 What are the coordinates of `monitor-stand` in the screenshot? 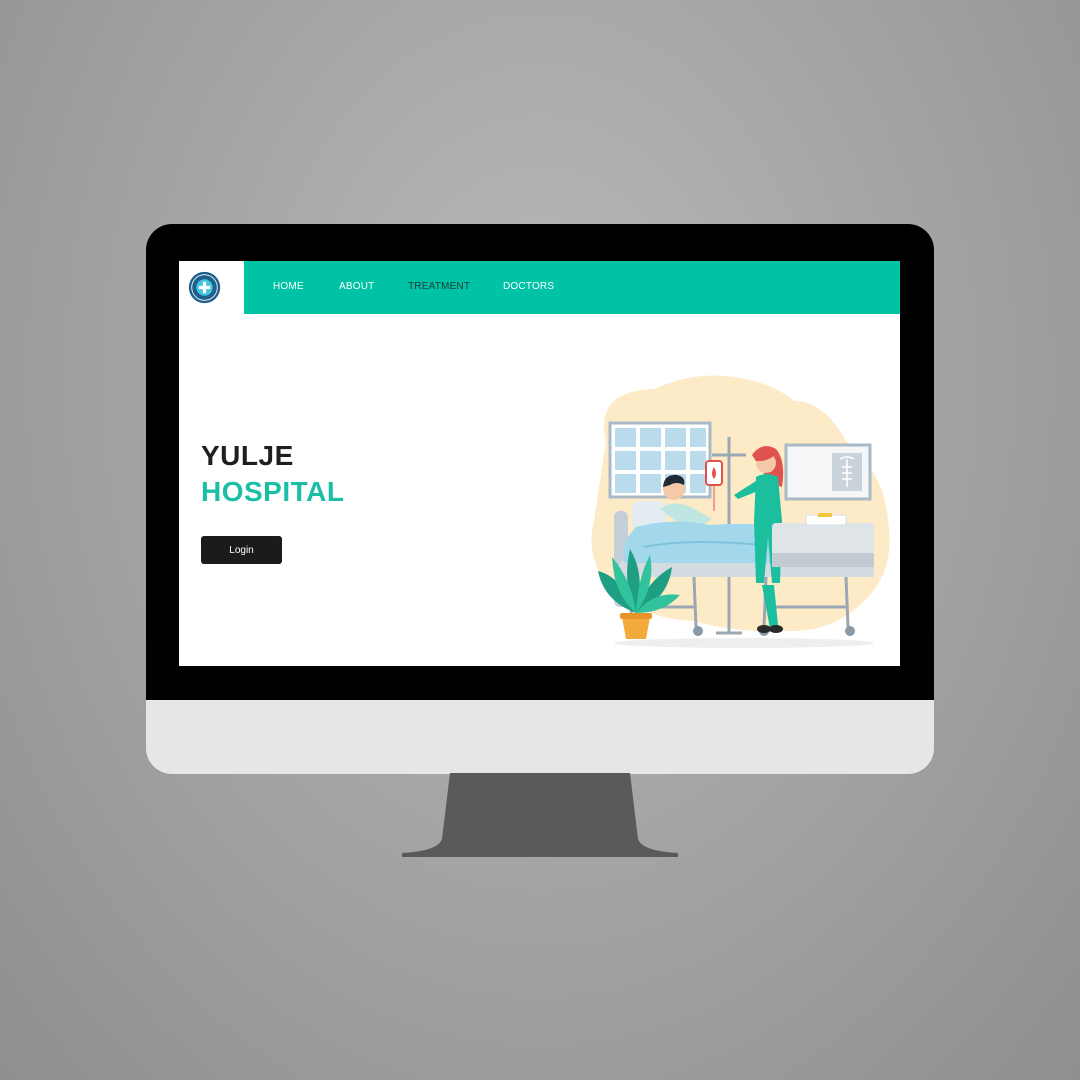 It's located at (540, 815).